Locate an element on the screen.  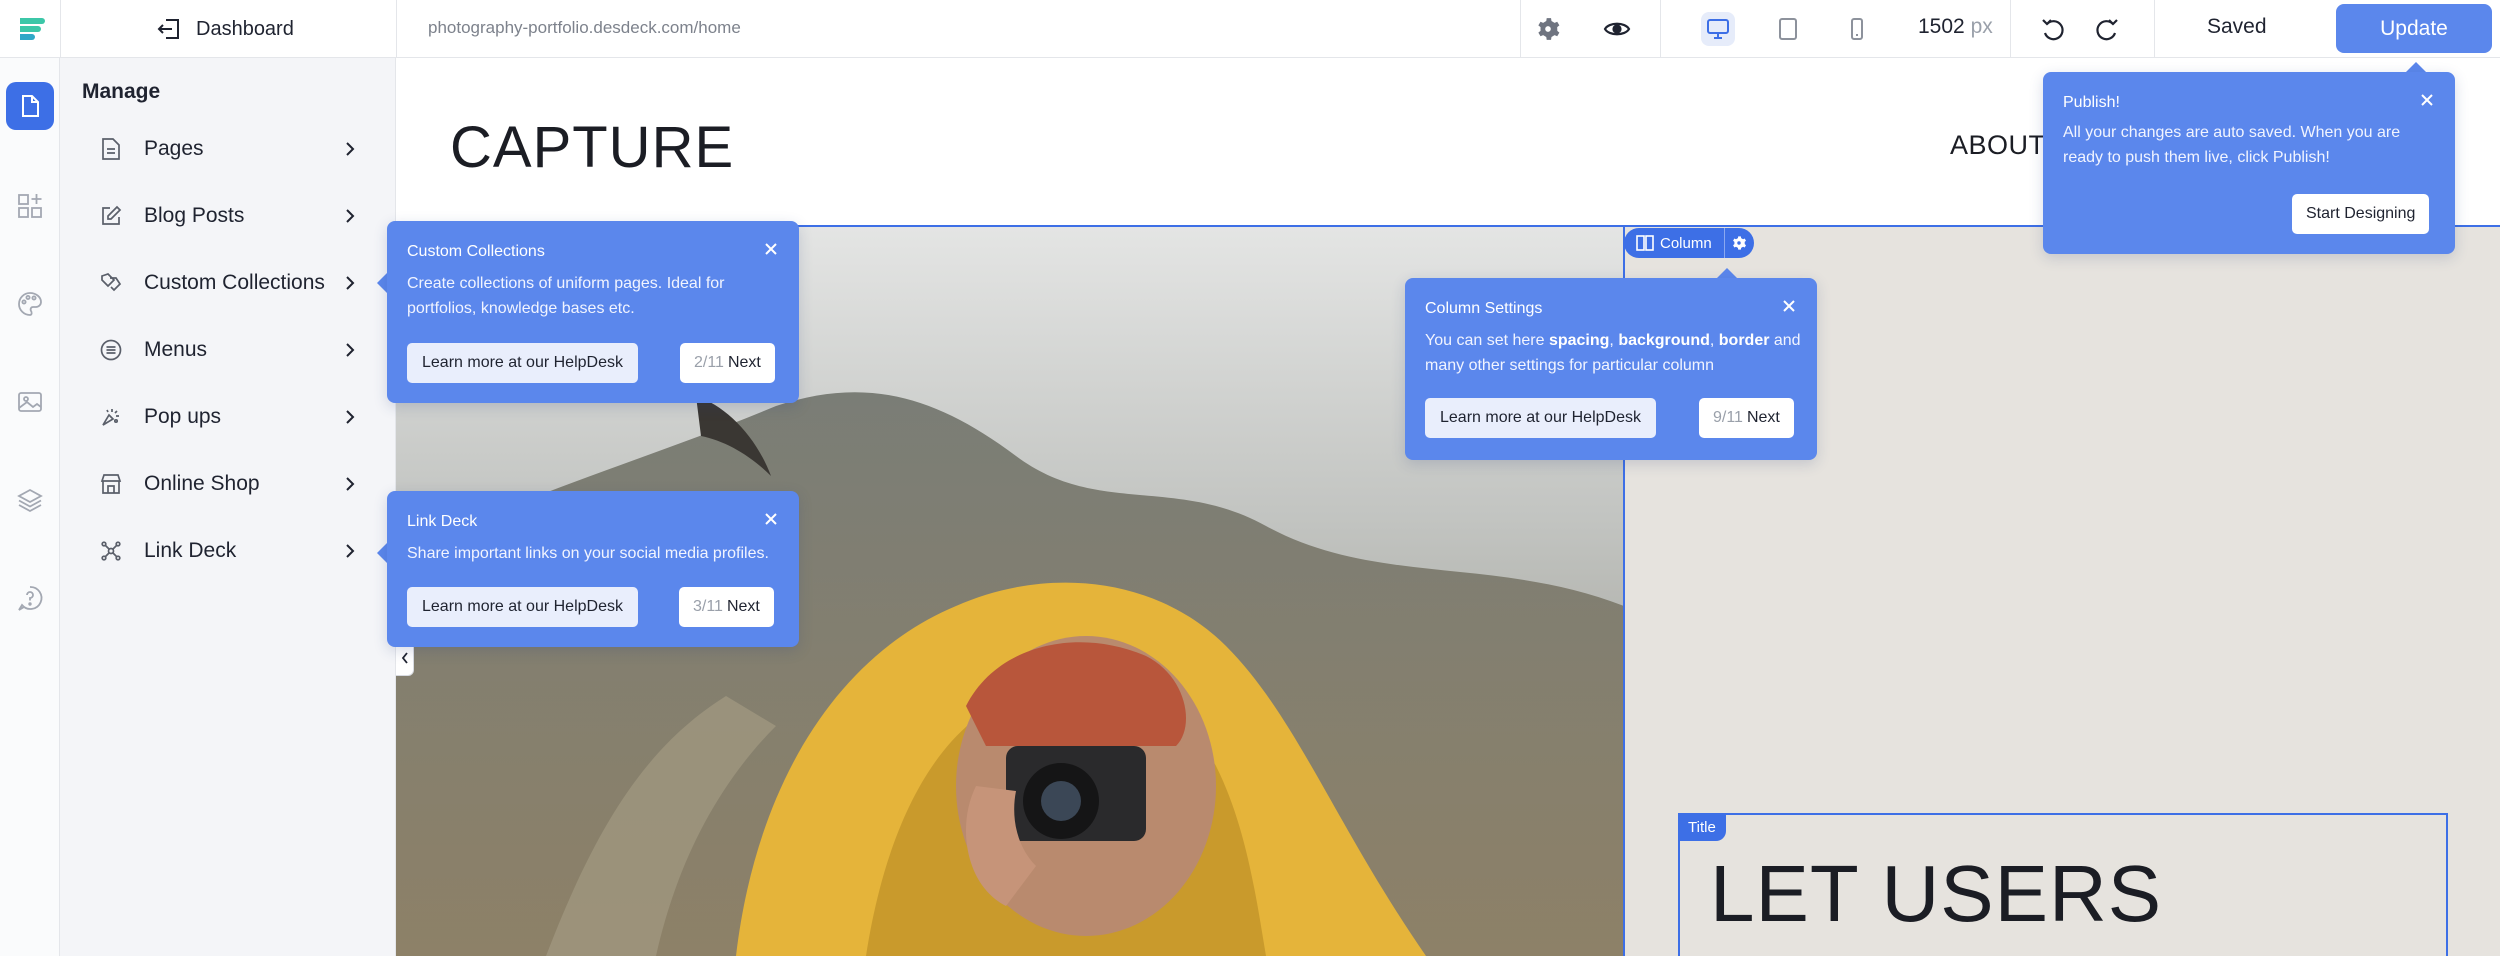
canvas-width: 1502 px is located at coordinates (1955, 27).